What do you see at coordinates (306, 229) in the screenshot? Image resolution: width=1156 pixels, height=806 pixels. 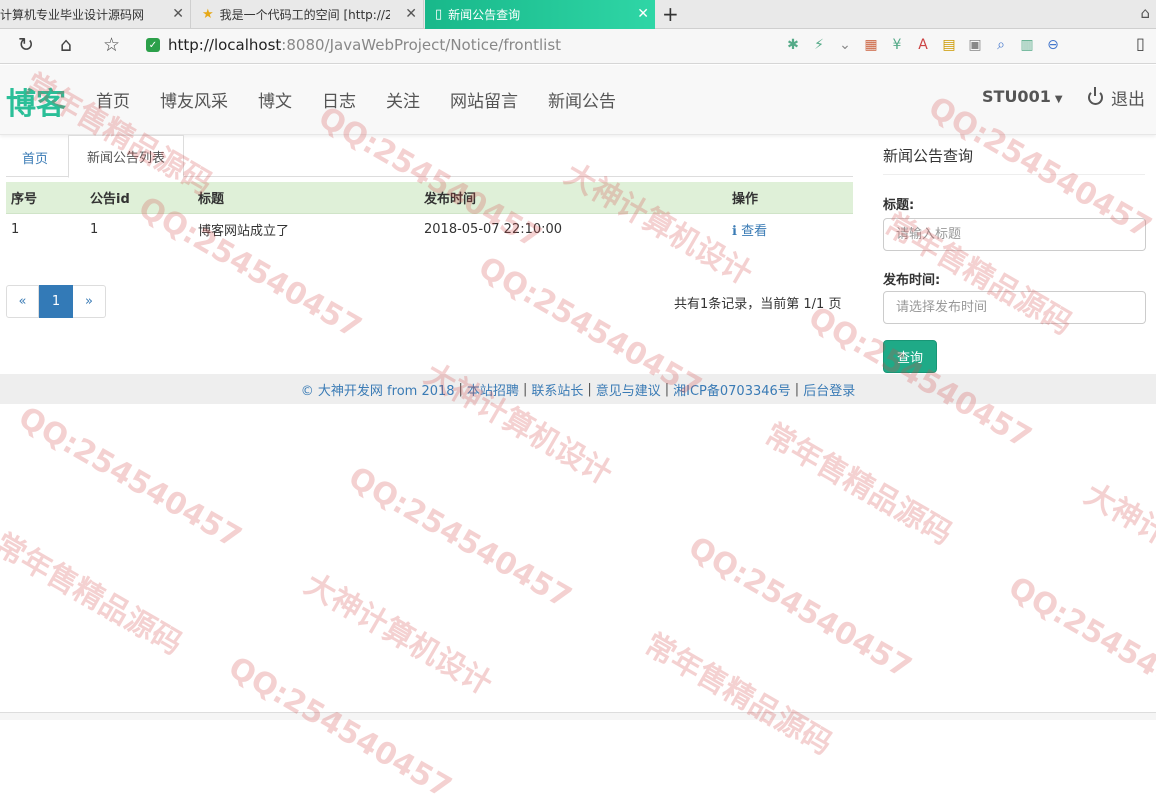 I see `cell-title: 博客网站成立了` at bounding box center [306, 229].